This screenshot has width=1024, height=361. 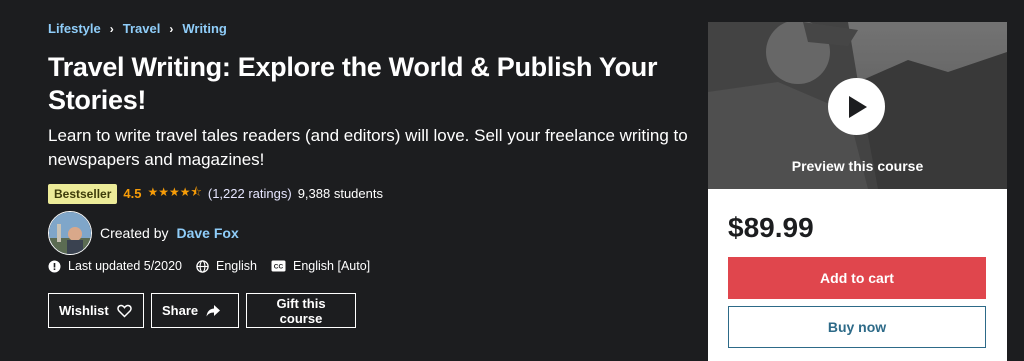 I want to click on captions-text: English [Auto], so click(x=332, y=266).